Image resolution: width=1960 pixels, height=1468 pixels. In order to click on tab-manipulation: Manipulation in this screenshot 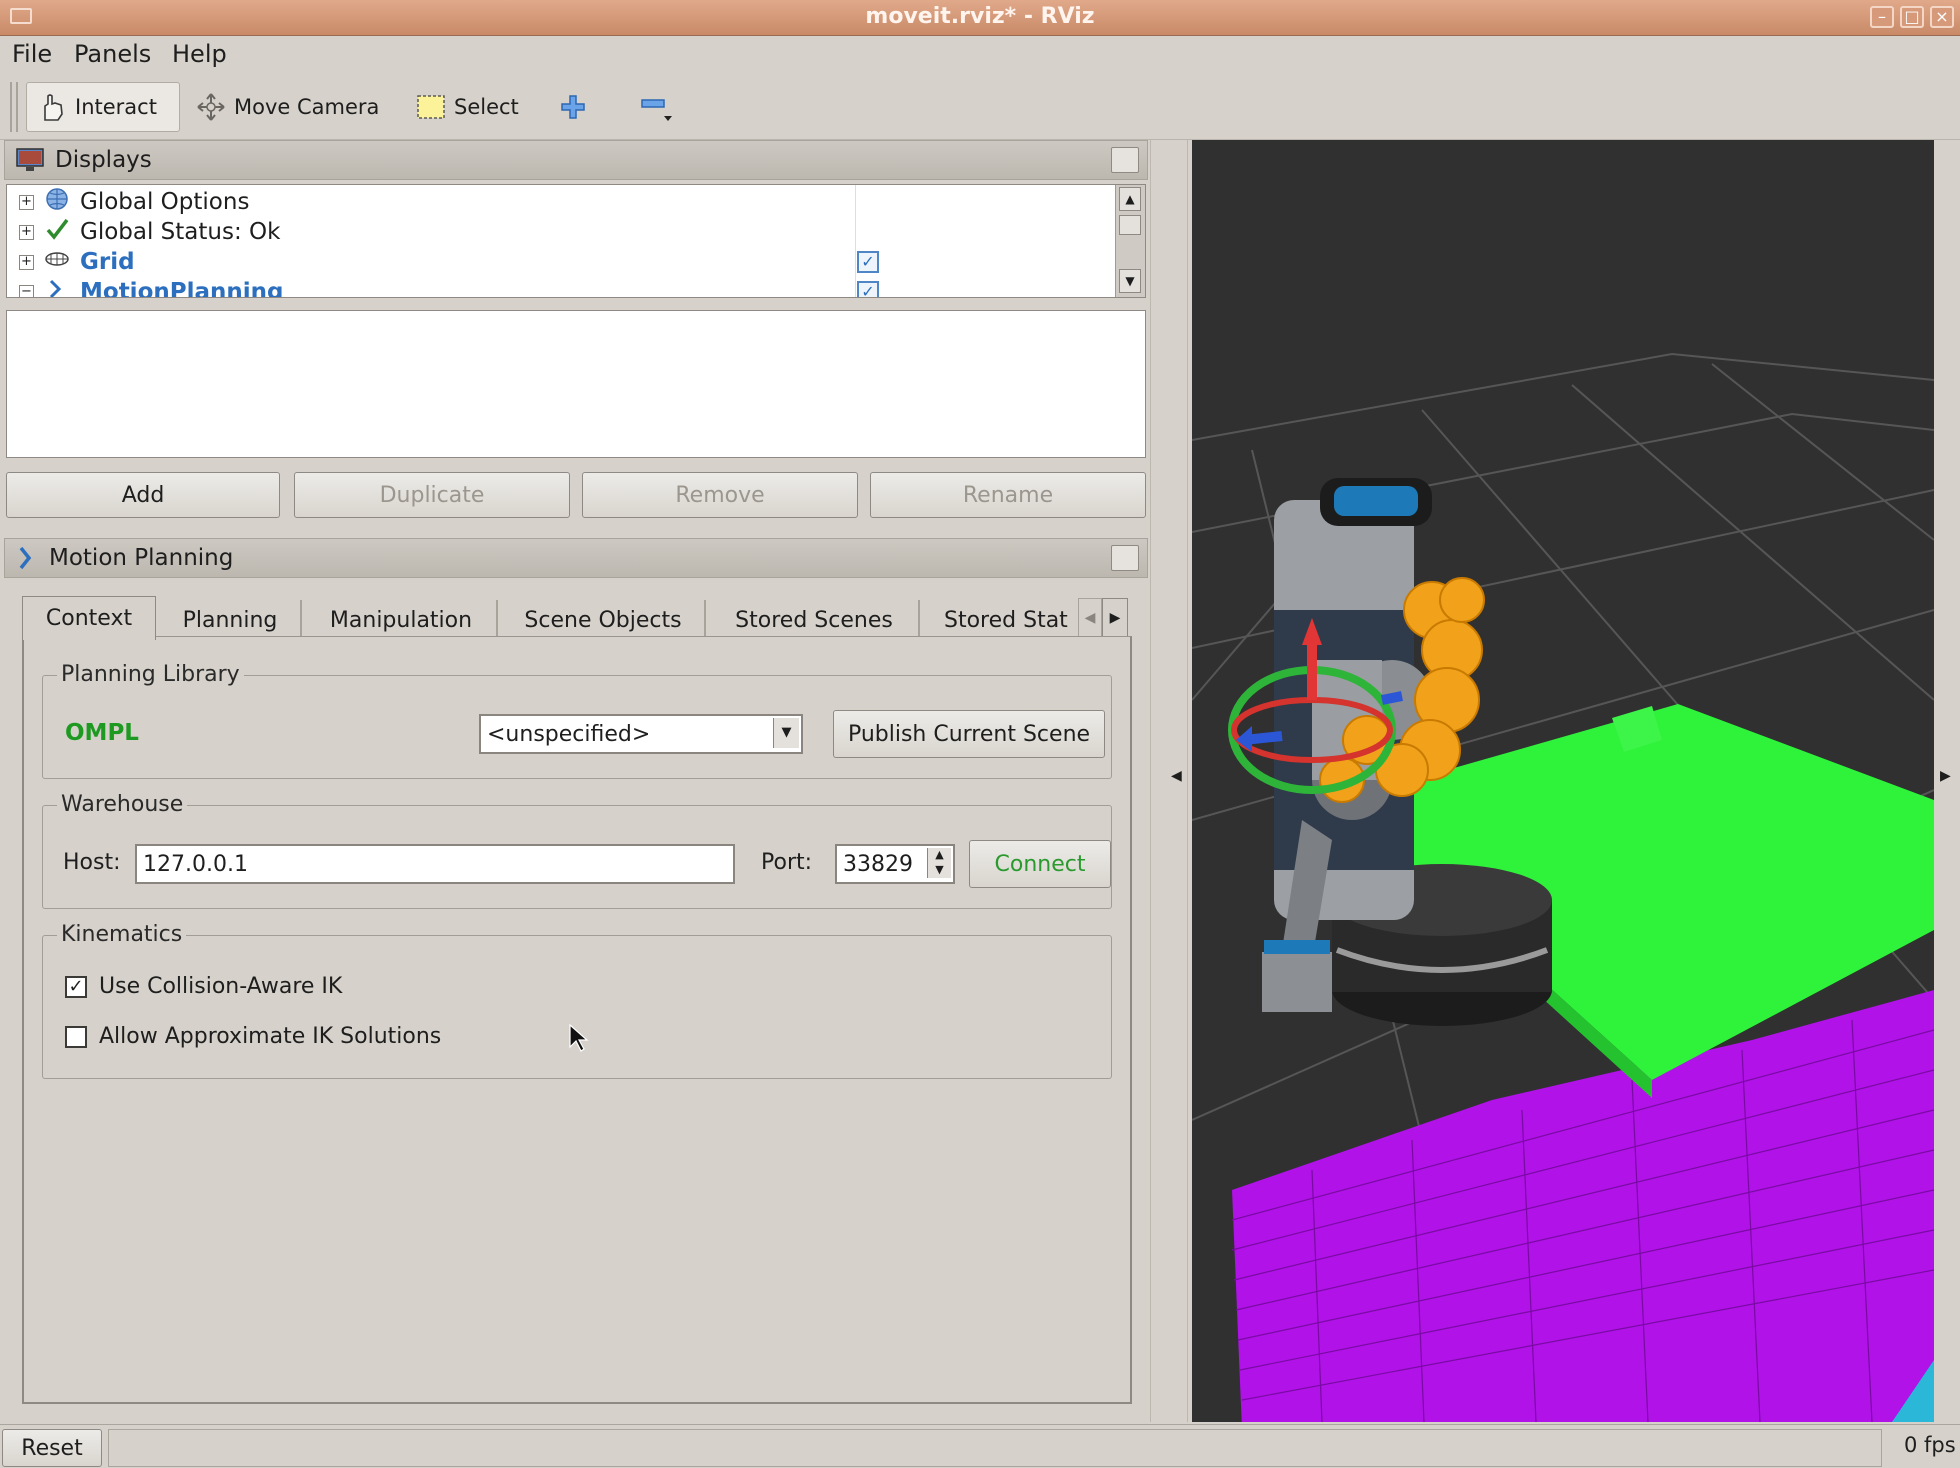, I will do `click(402, 620)`.